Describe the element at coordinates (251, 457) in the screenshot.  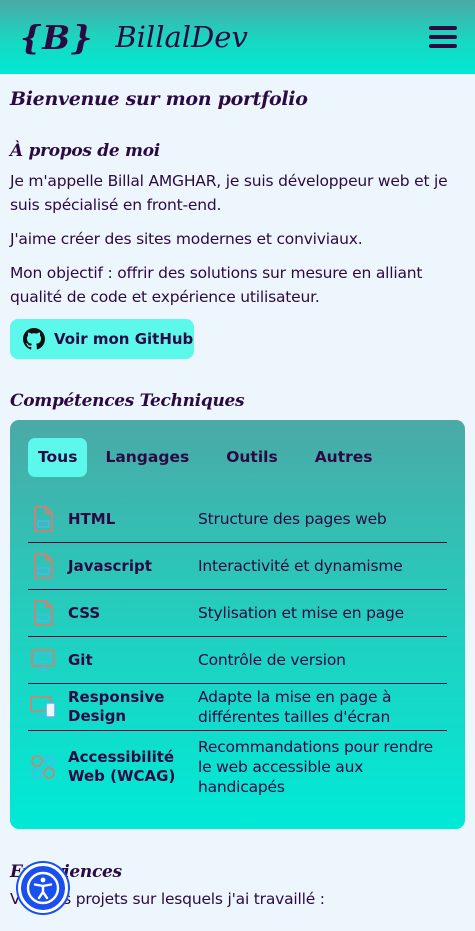
I see `tab-tools: Outils` at that location.